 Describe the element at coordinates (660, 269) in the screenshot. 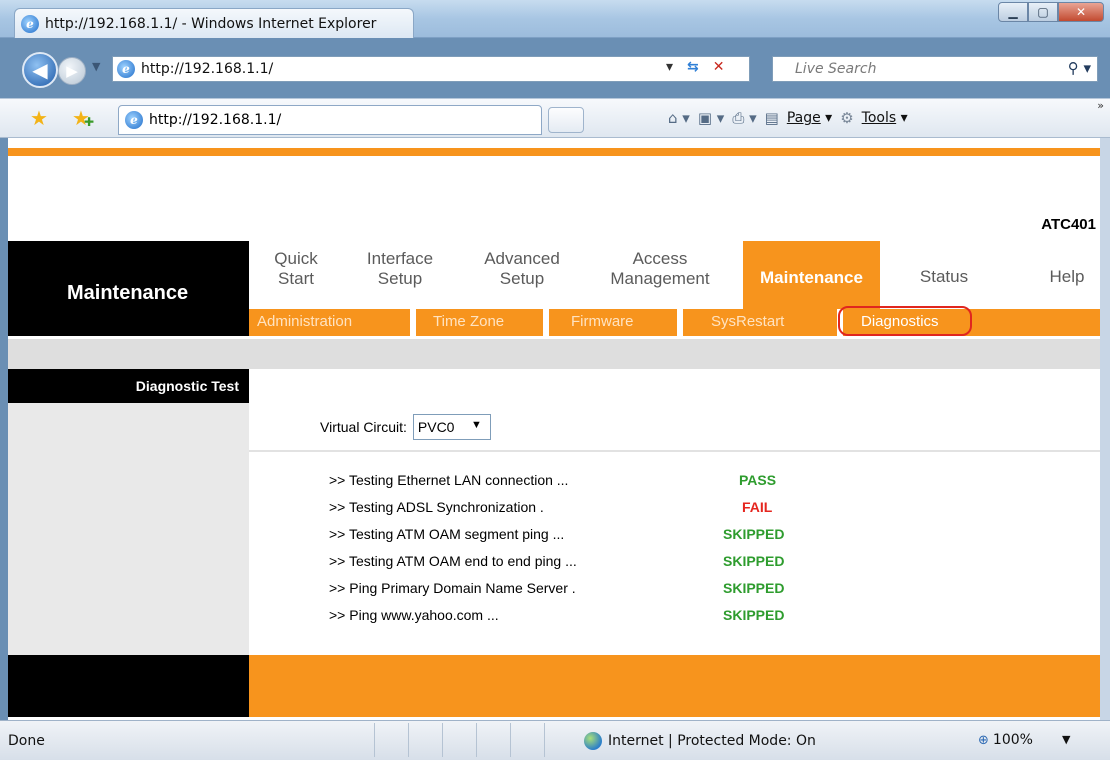

I see `menu-access-management: Access Management` at that location.